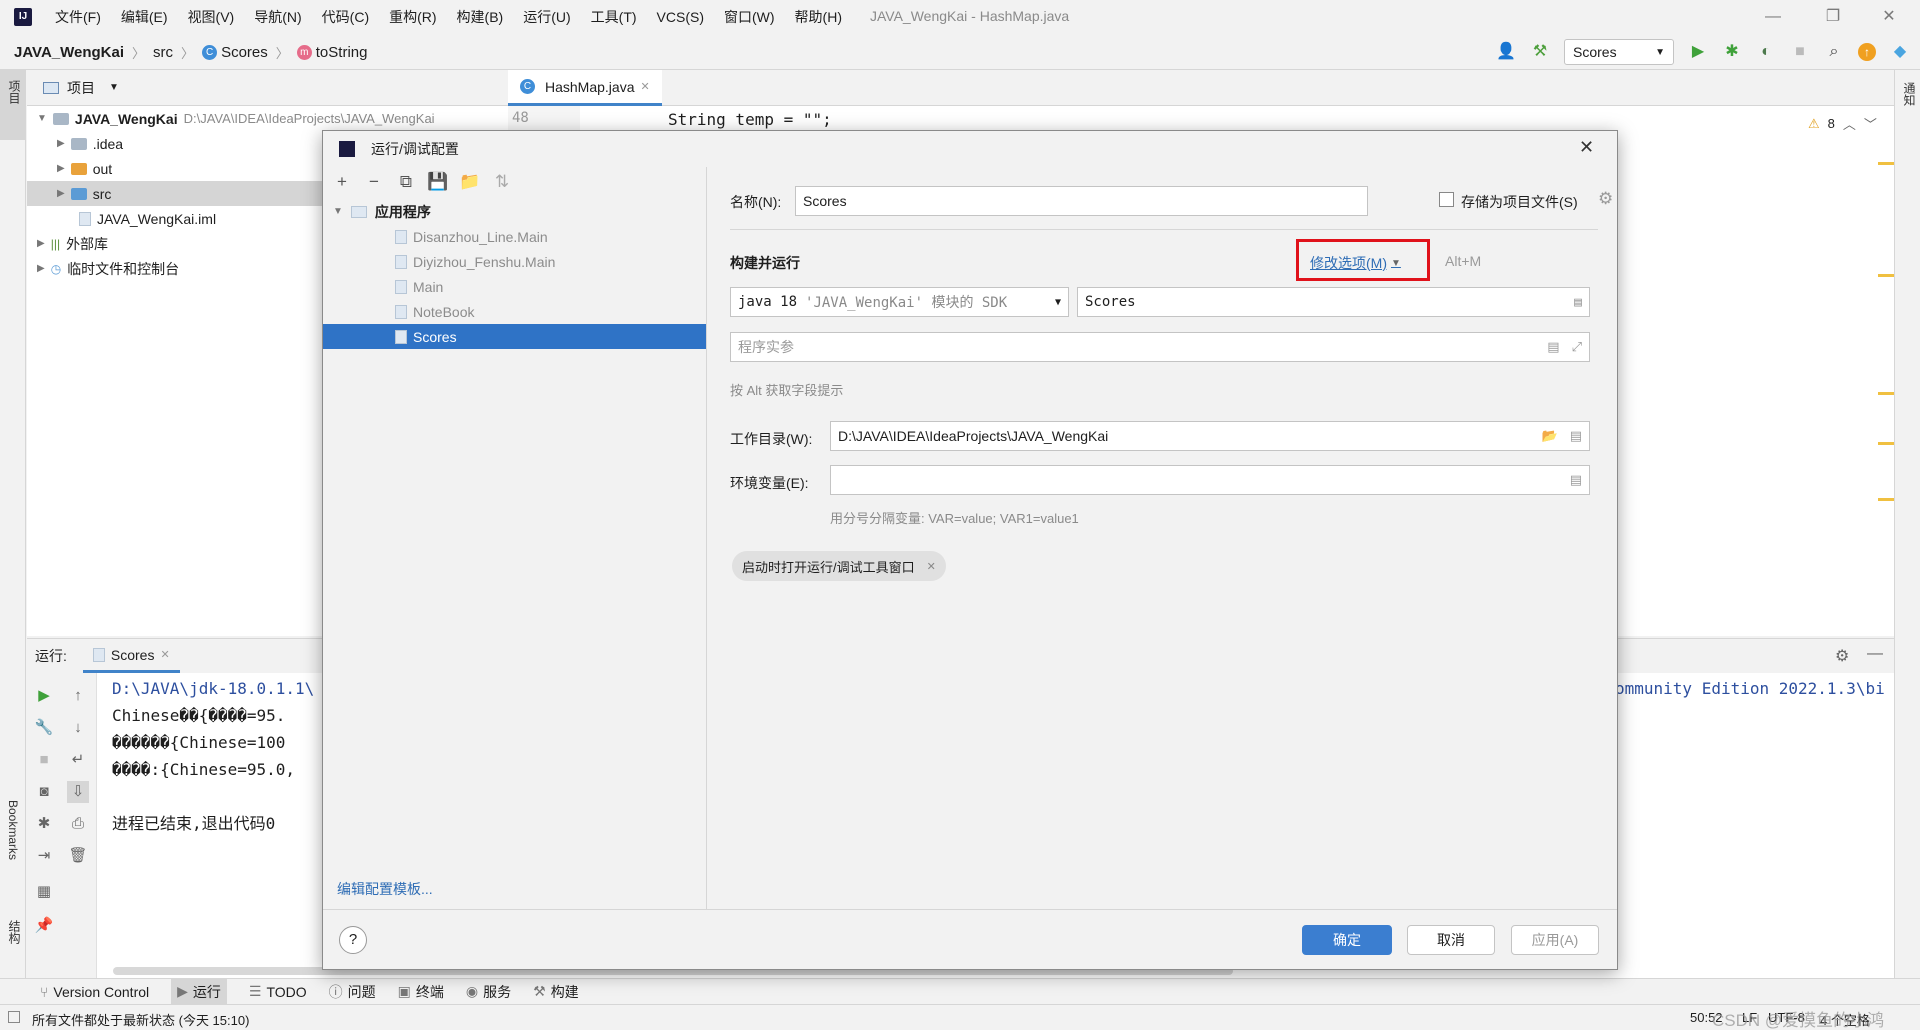 This screenshot has width=1920, height=1030. I want to click on config-group-application: ▼ 应用程序, so click(514, 211).